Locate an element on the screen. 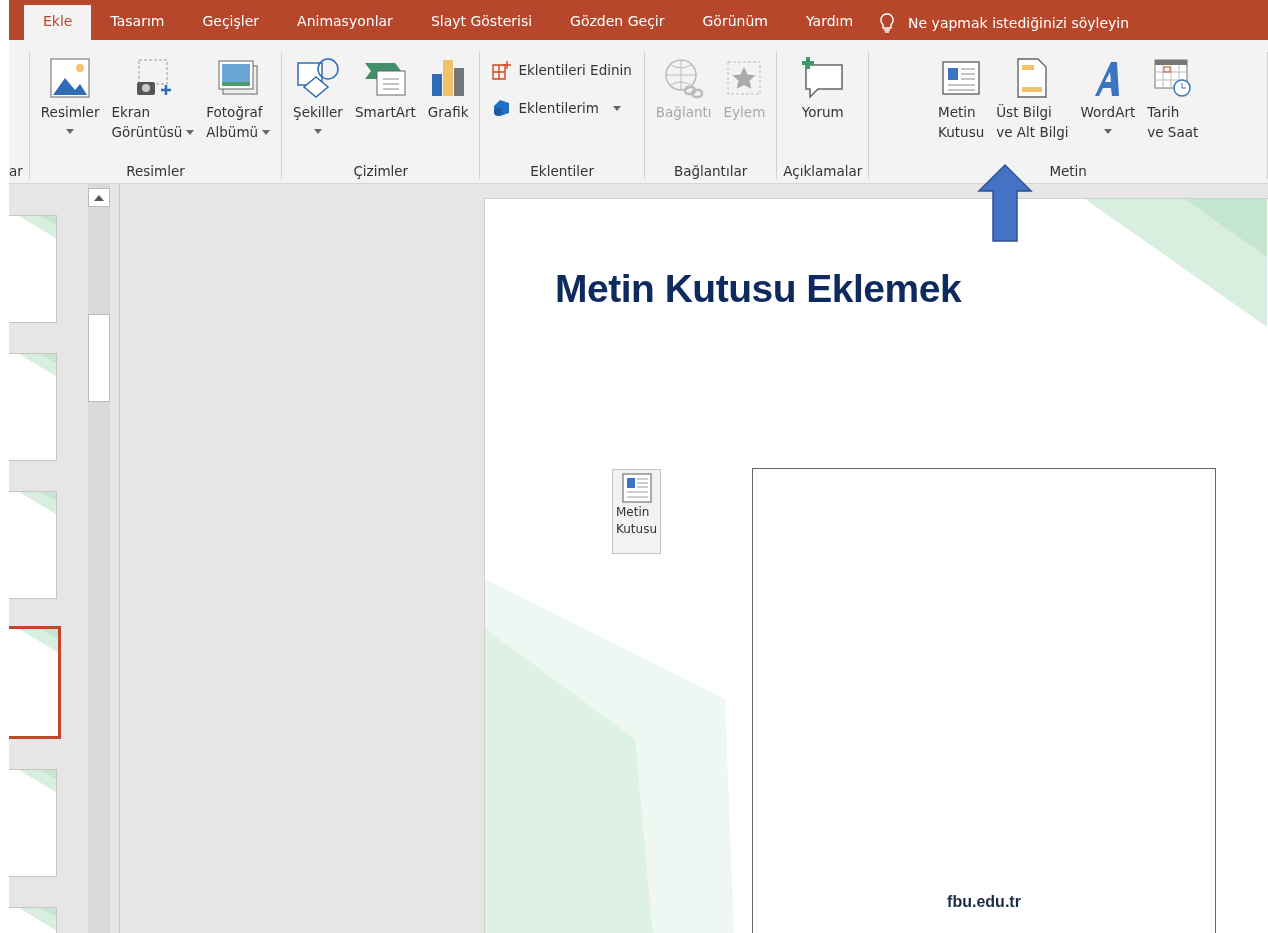  tell-me-field: Ne yapmak istediğinizi söyleyin is located at coordinates (1019, 22).